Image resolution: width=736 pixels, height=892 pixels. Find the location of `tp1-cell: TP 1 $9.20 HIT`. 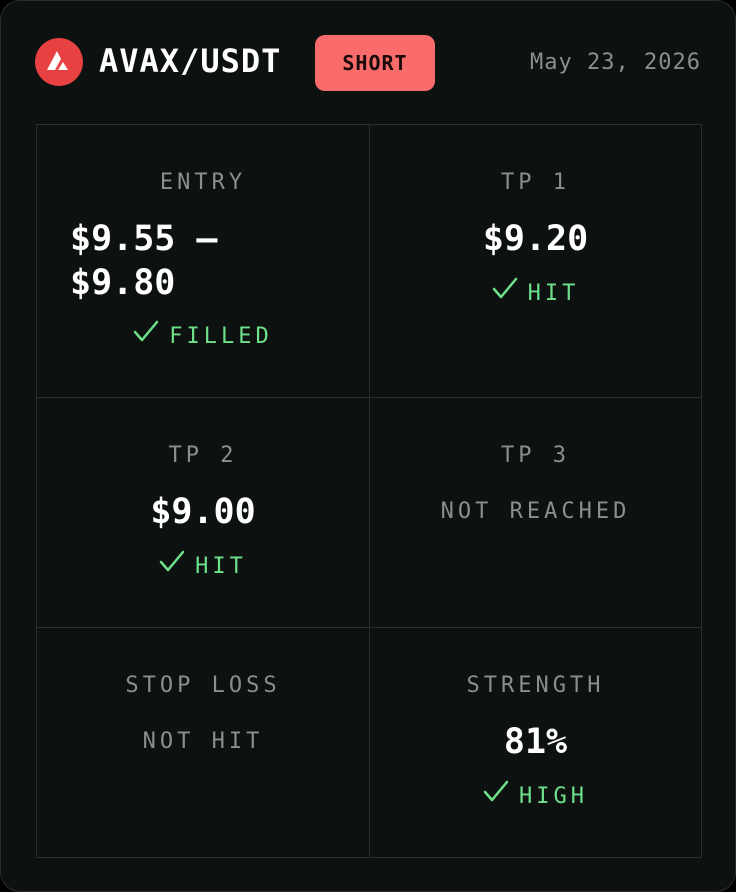

tp1-cell: TP 1 $9.20 HIT is located at coordinates (535, 261).